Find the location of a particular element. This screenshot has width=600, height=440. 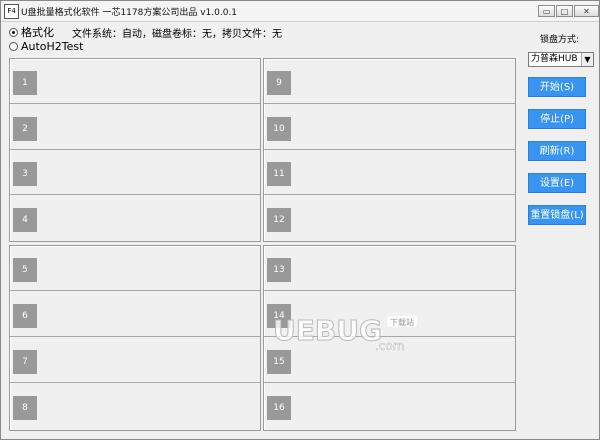

slot-number-badge: 11 is located at coordinates (279, 174).